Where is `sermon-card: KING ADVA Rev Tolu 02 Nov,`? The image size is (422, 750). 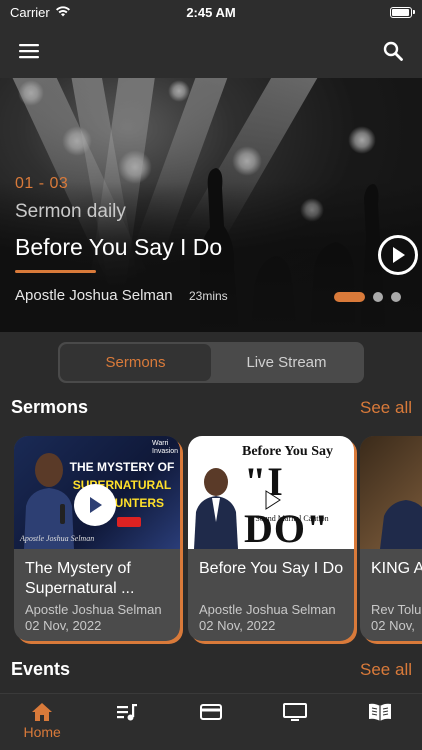 sermon-card: KING ADVA Rev Tolu 02 Nov, is located at coordinates (391, 538).